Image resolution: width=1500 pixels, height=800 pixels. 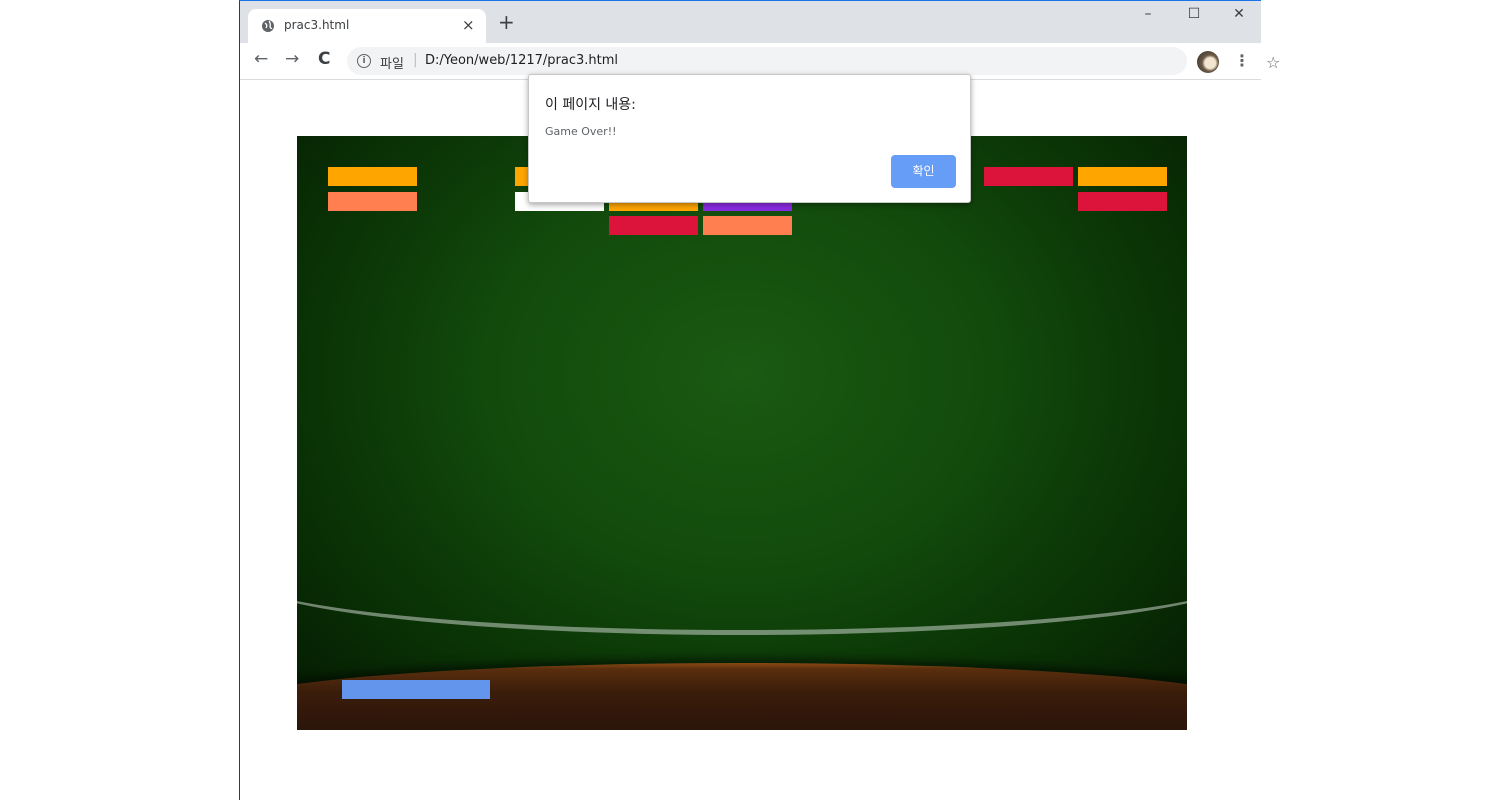 I want to click on scheme-label: 파일, so click(x=392, y=64).